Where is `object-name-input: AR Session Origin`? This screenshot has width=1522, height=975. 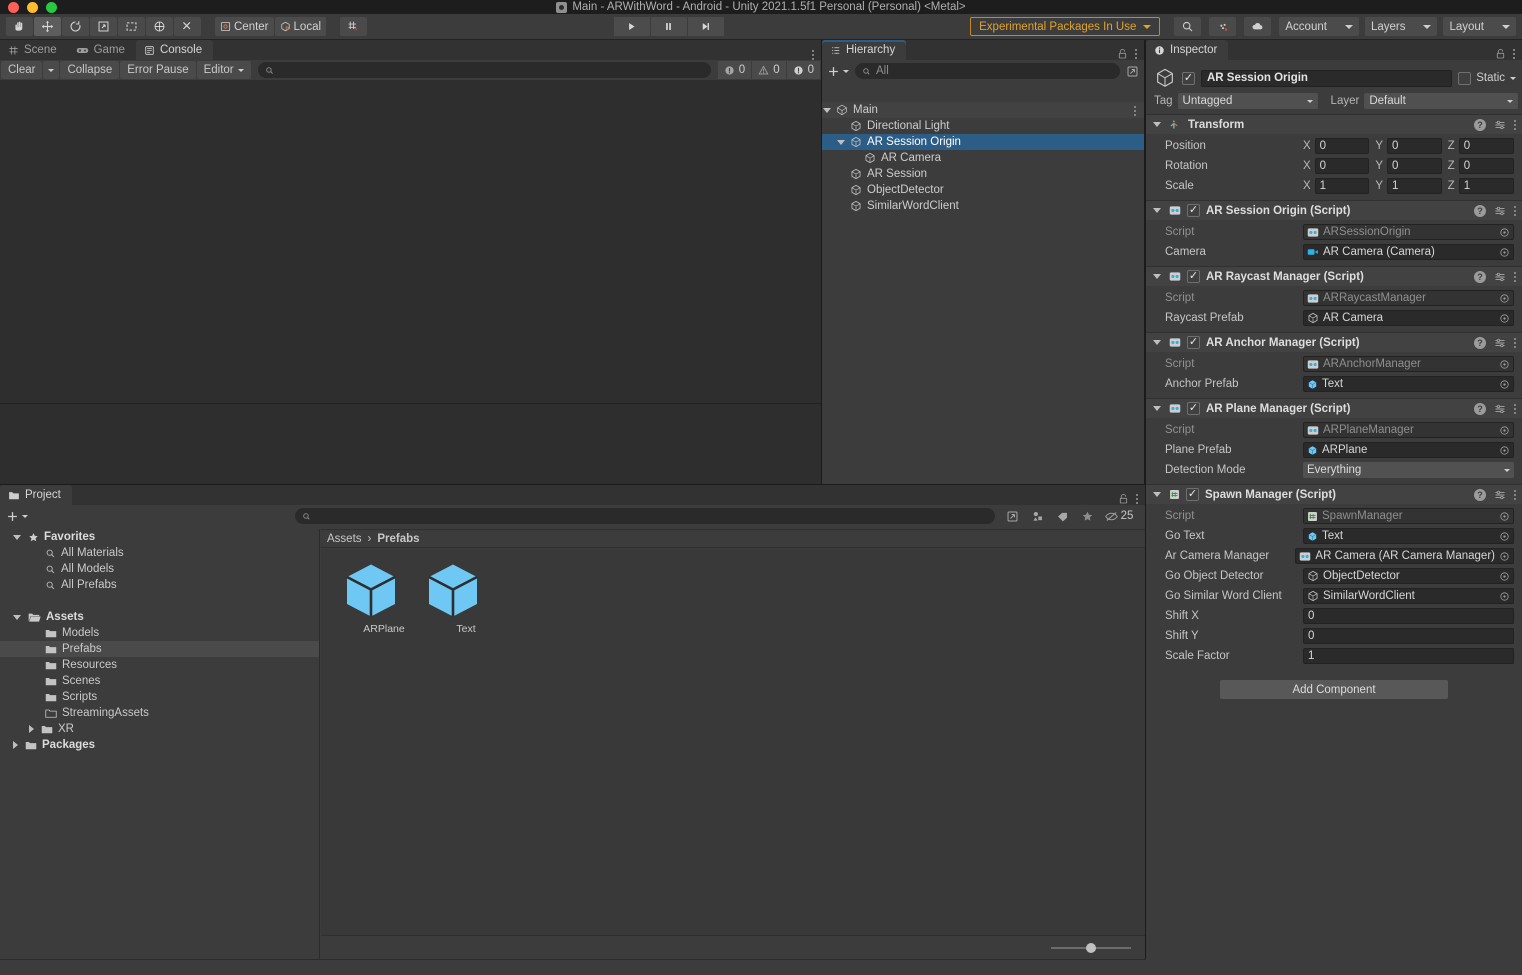 object-name-input: AR Session Origin is located at coordinates (1327, 78).